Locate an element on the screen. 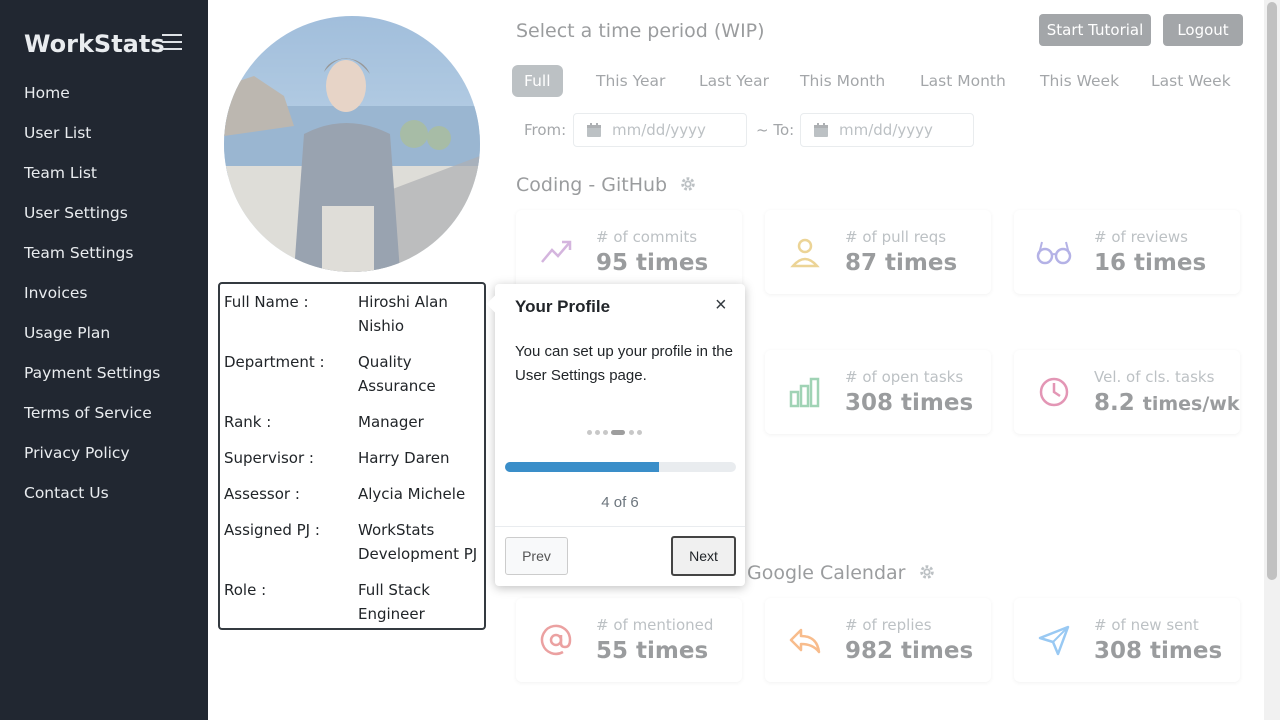  tab-this-month: This Month is located at coordinates (842, 81).